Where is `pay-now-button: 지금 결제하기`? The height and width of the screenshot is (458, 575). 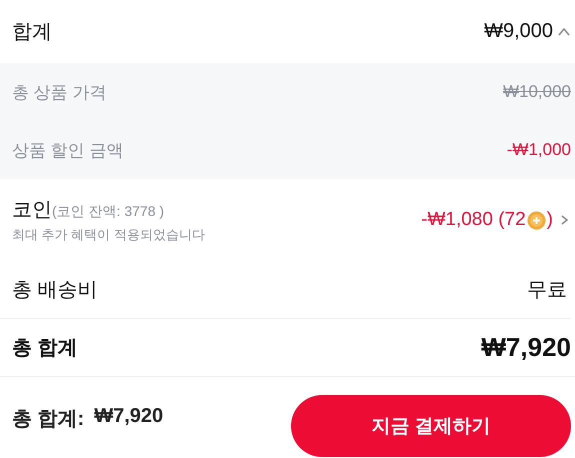
pay-now-button: 지금 결제하기 is located at coordinates (431, 426).